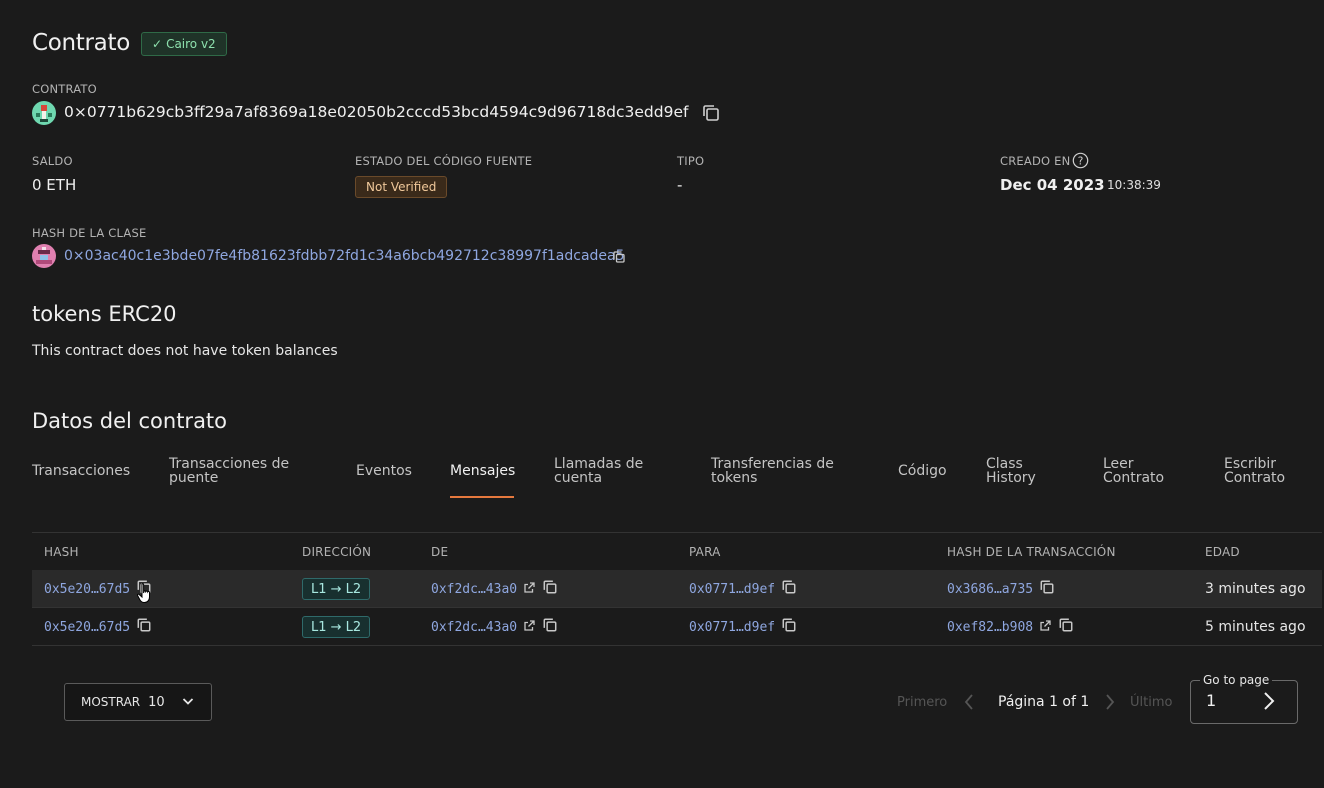  I want to click on tx-hash-link: 0x3686…a735, so click(990, 589).